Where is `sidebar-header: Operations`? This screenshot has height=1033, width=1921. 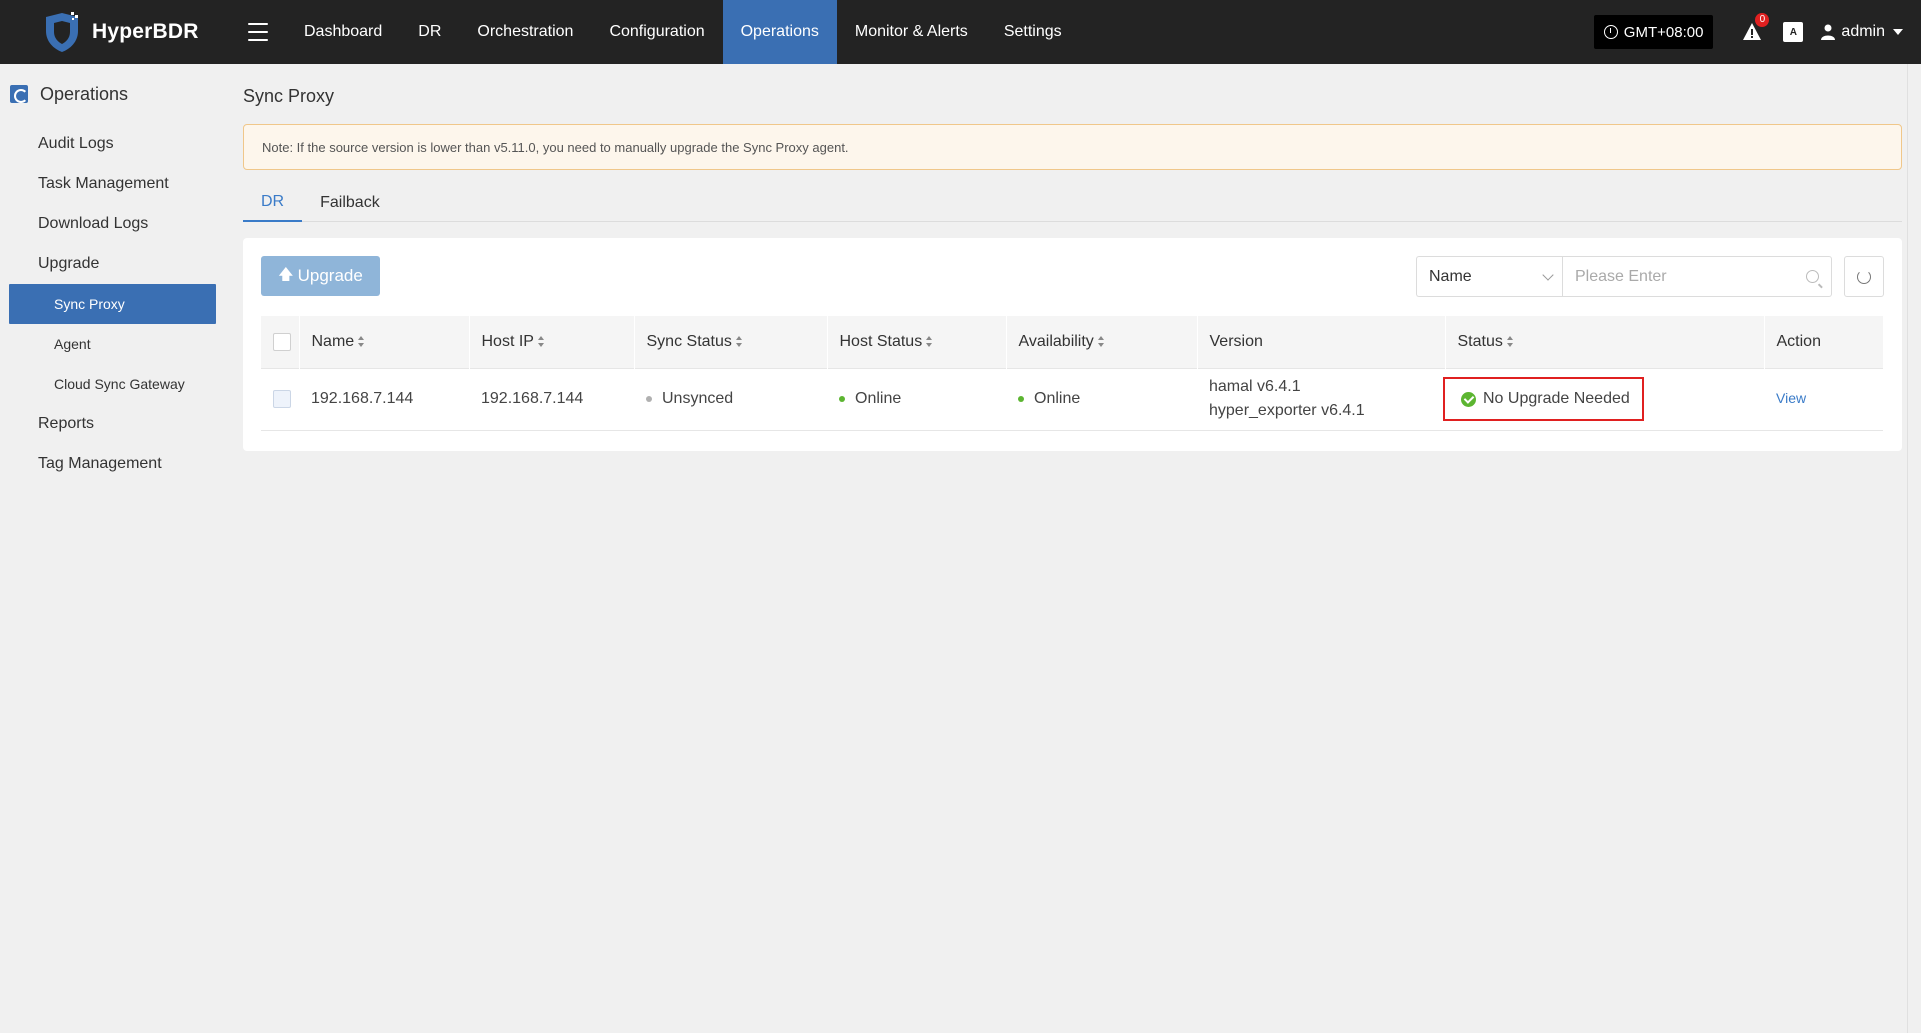
sidebar-header: Operations is located at coordinates (113, 94).